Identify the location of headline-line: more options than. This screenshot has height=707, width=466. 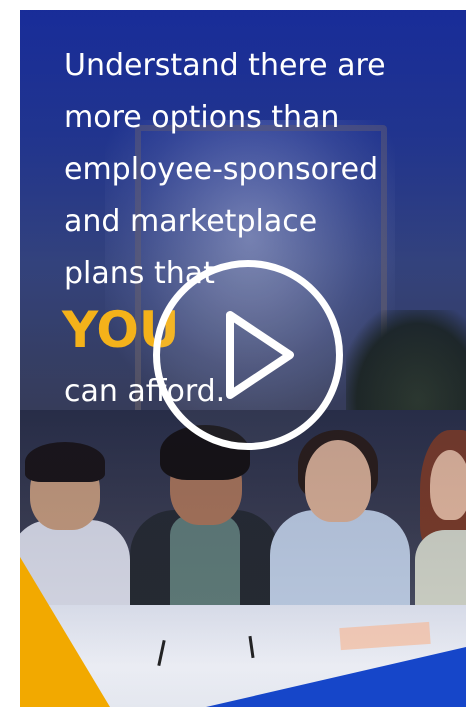
(202, 117).